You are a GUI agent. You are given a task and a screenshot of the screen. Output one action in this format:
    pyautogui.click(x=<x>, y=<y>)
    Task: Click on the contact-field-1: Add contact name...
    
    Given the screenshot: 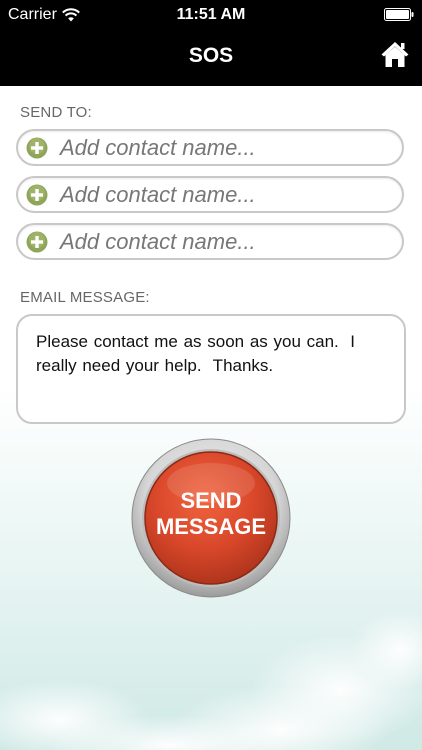 What is the action you would take?
    pyautogui.click(x=210, y=147)
    